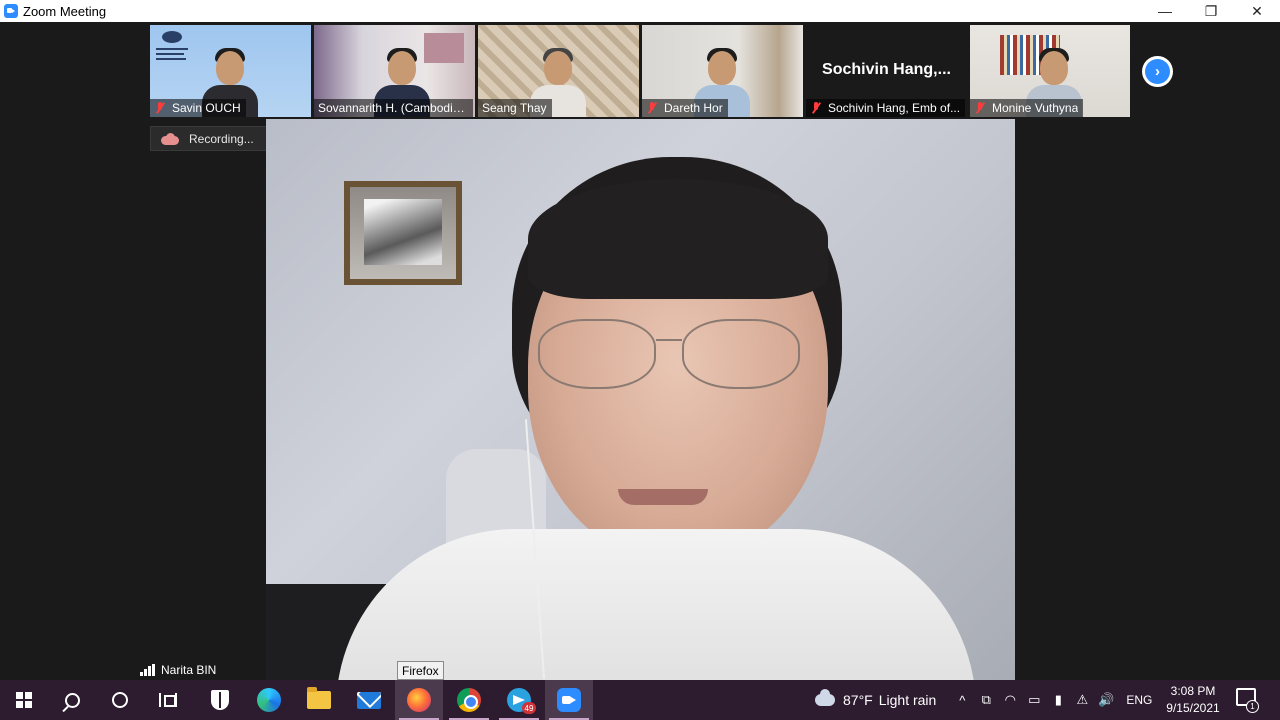 The image size is (1280, 720). What do you see at coordinates (1034, 700) in the screenshot?
I see `battery-icon: ▭` at bounding box center [1034, 700].